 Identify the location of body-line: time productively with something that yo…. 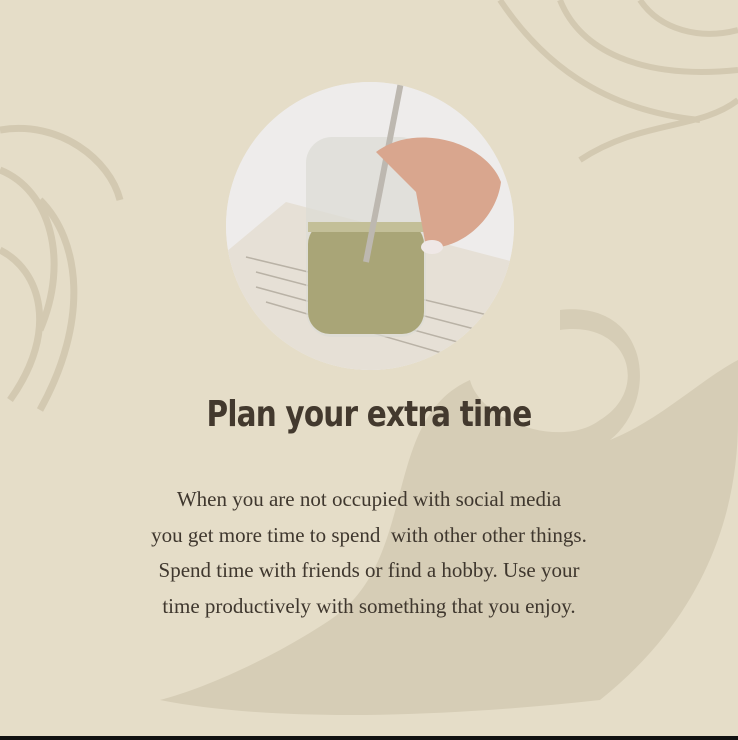
(369, 605).